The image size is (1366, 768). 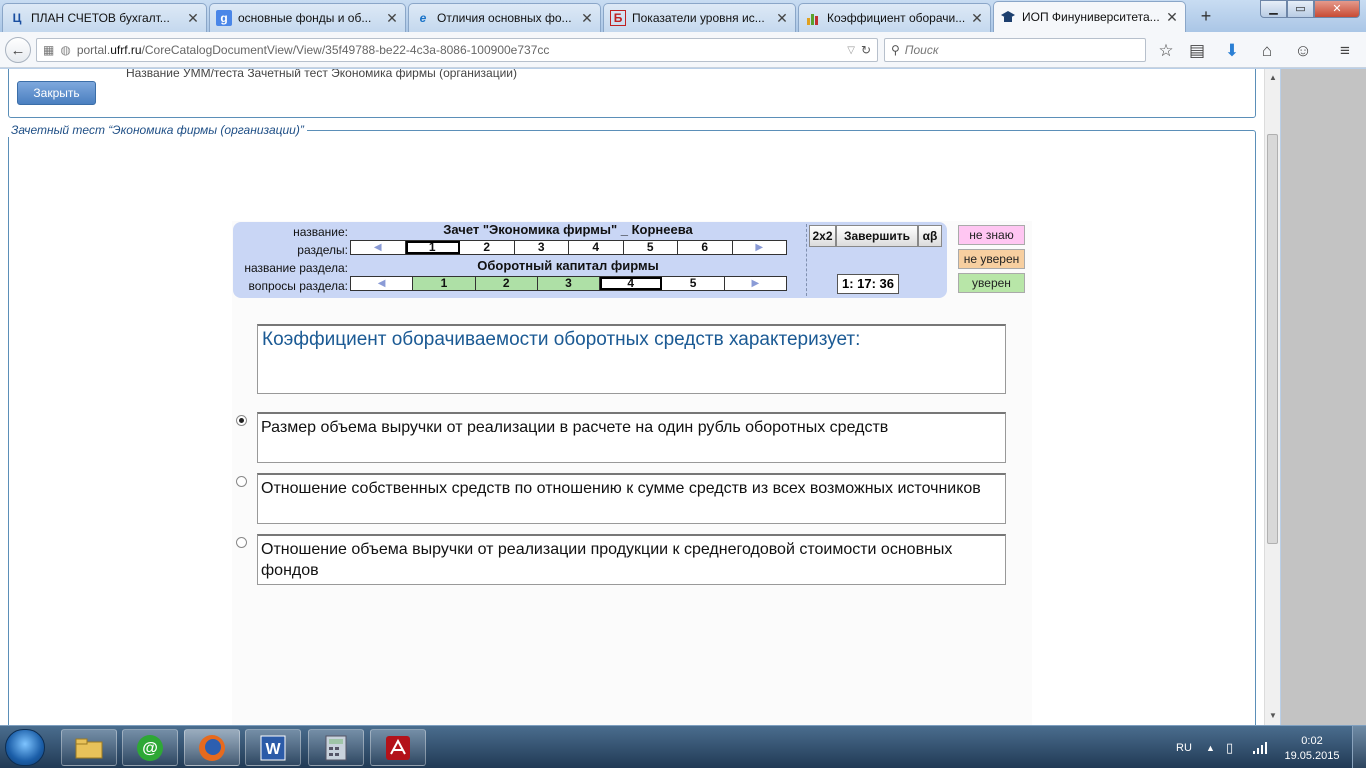 What do you see at coordinates (851, 50) in the screenshot?
I see `dropdown-arrow-icon: ▽` at bounding box center [851, 50].